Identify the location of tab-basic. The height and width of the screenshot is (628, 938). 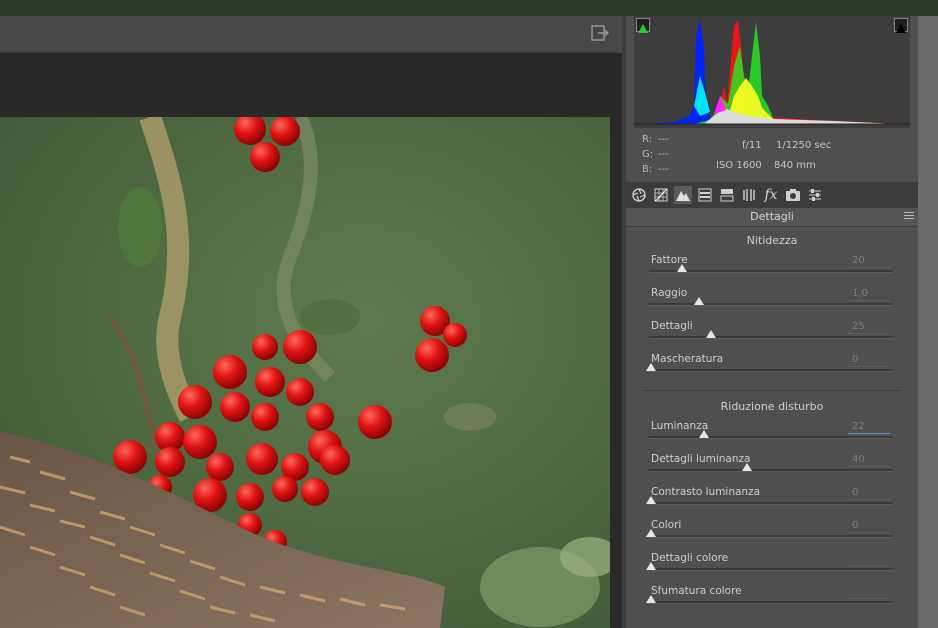
(639, 195).